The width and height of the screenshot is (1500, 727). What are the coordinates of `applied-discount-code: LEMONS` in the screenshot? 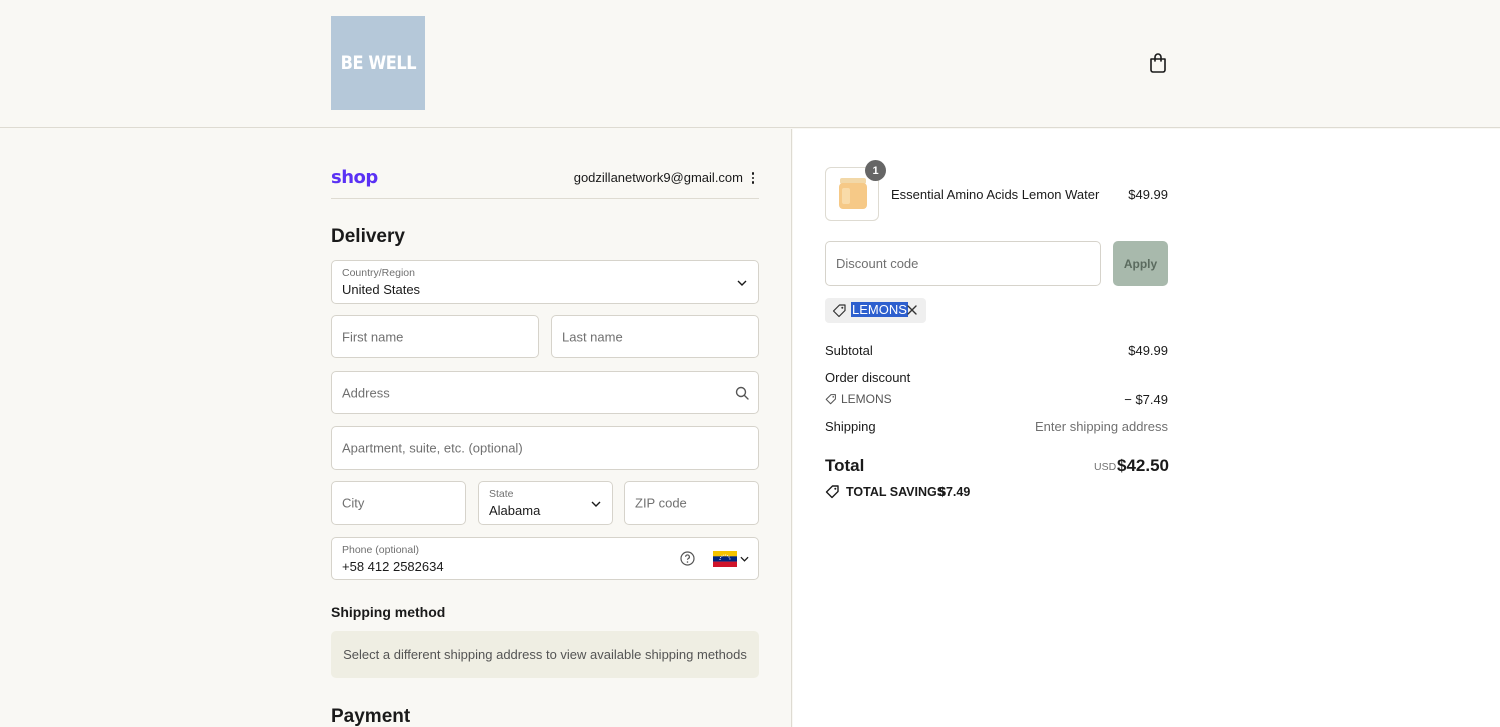 It's located at (879, 309).